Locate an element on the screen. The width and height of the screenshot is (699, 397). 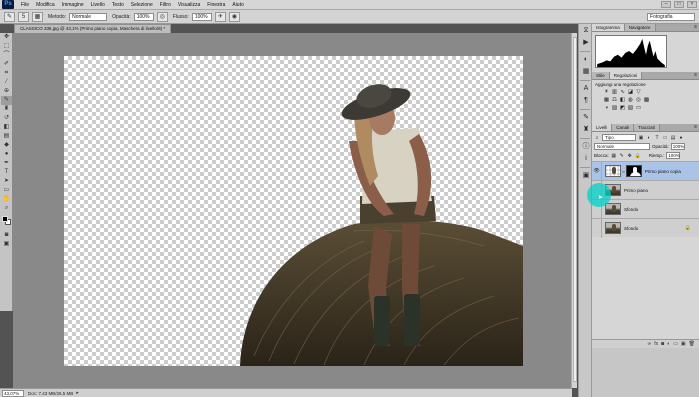
visibility-eye-icon: 👁 is located at coordinates (597, 171).